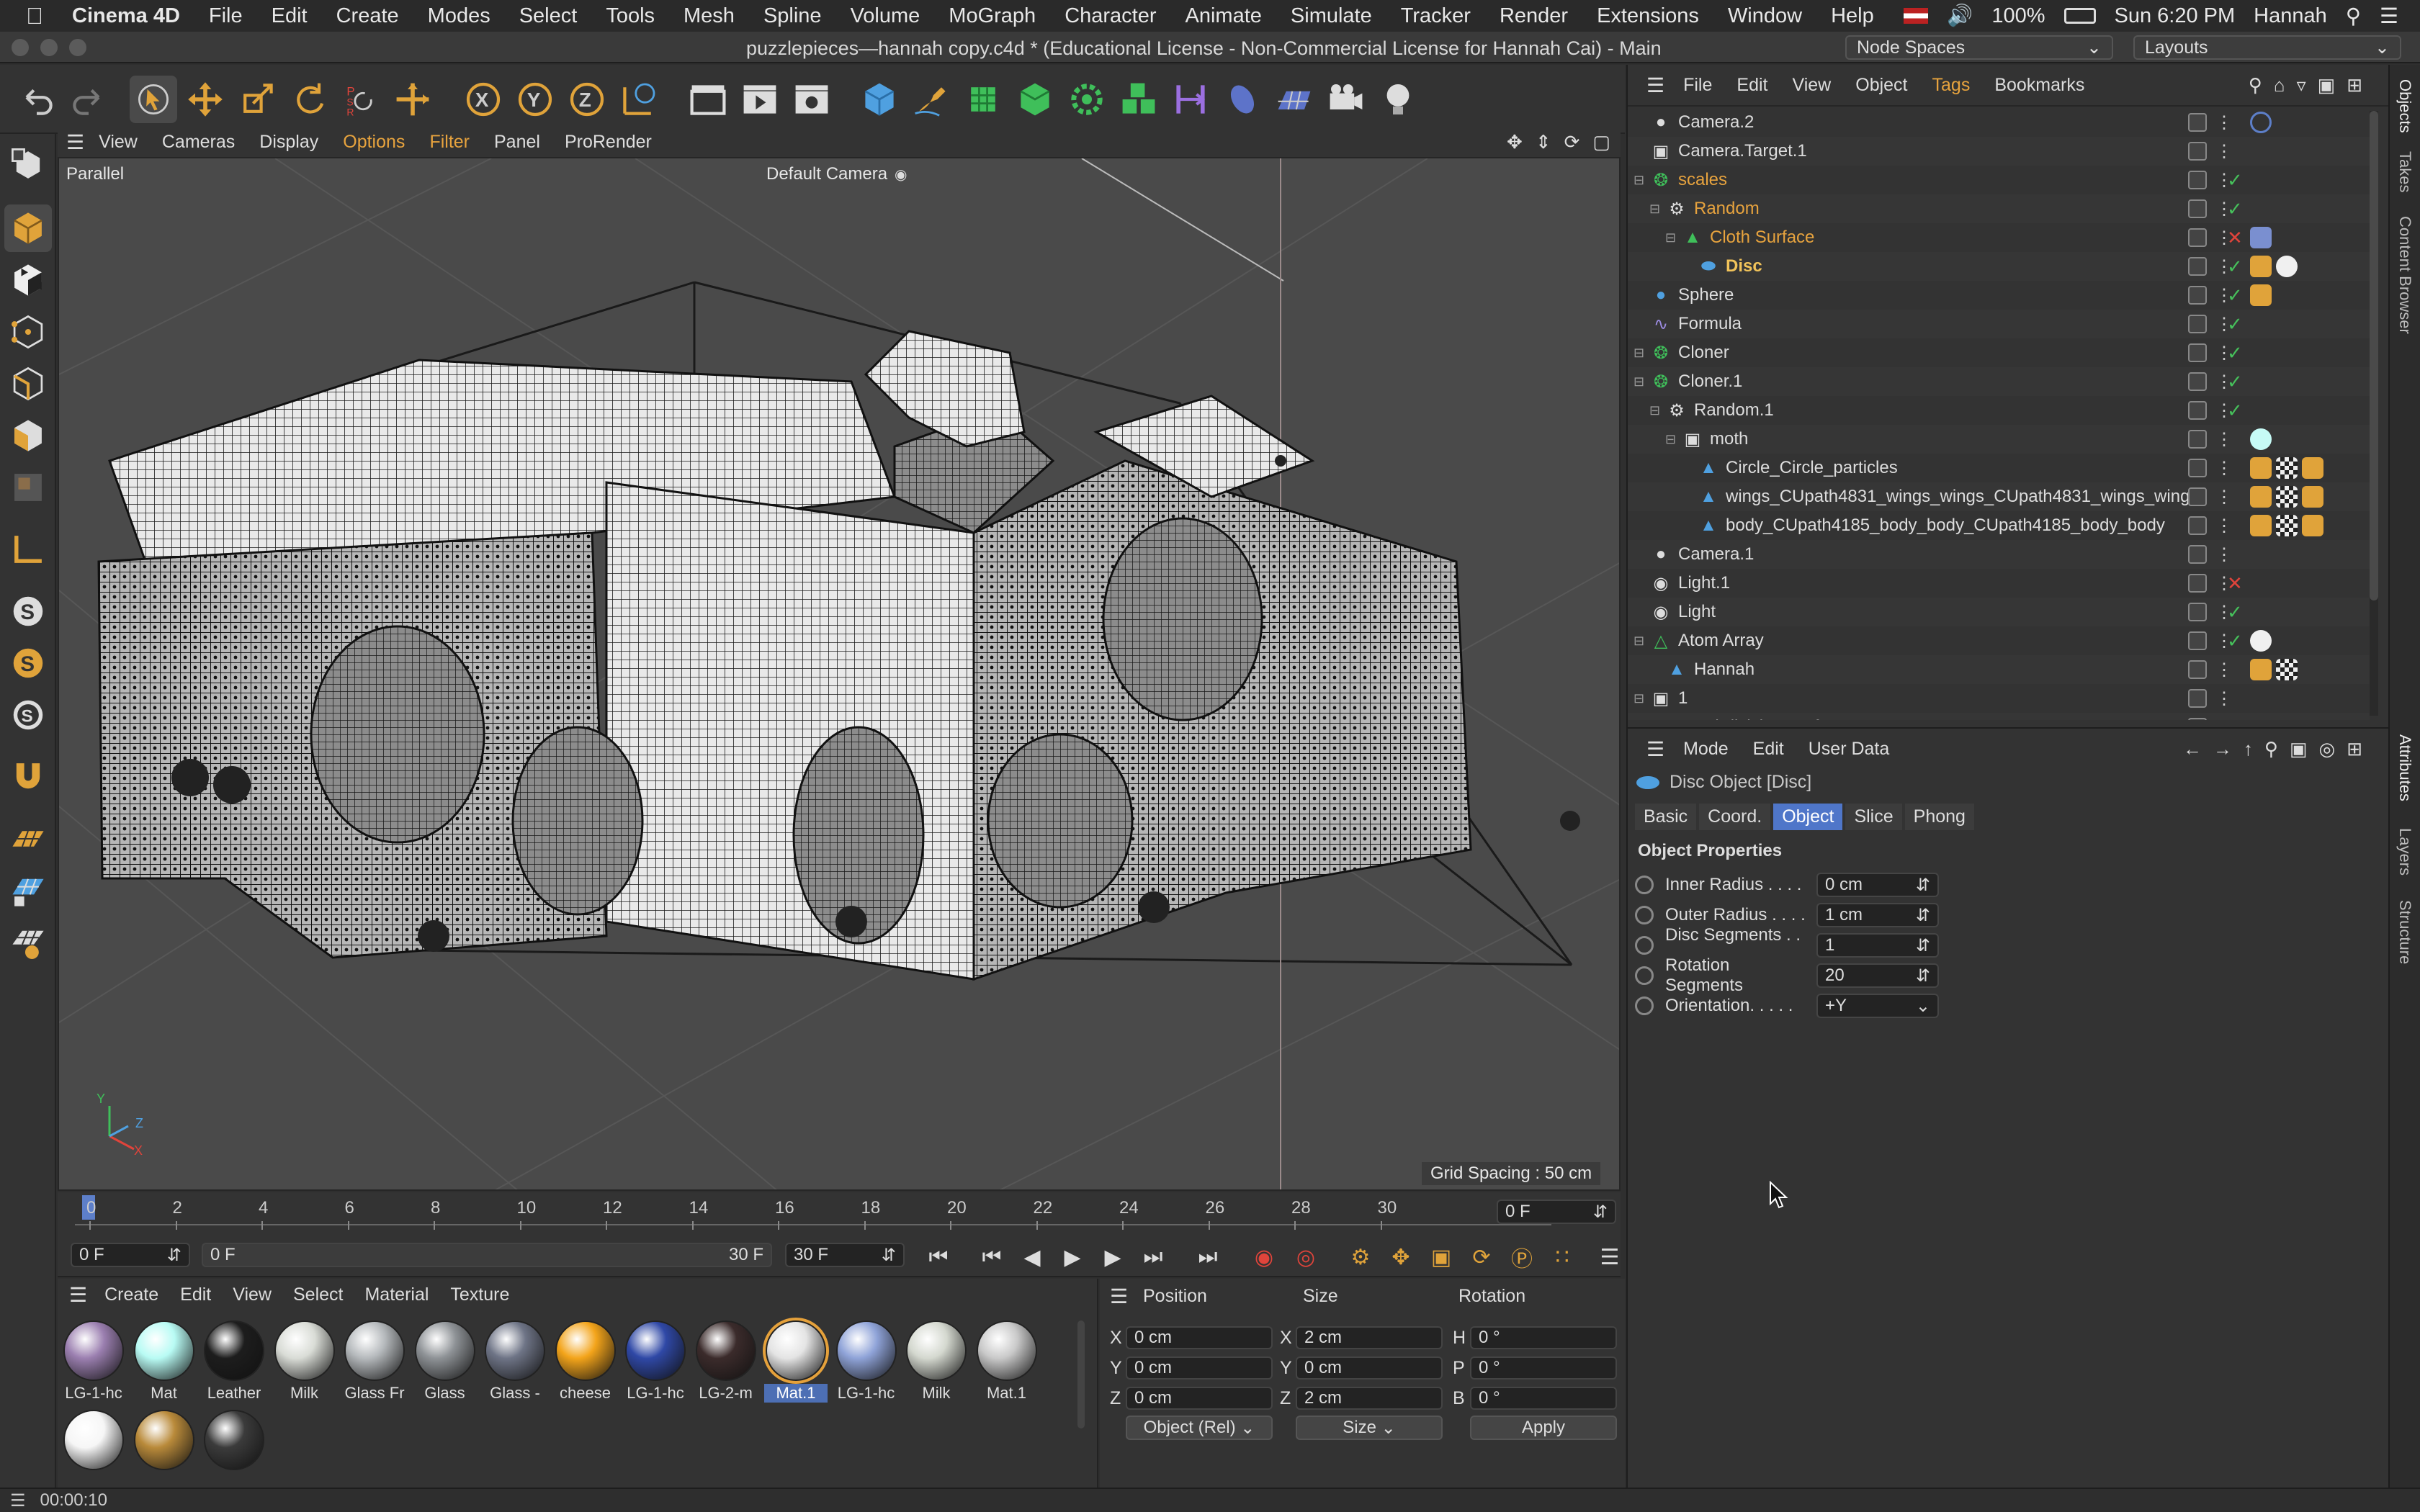 The height and width of the screenshot is (1512, 2420). What do you see at coordinates (20, 47) in the screenshot?
I see `close-window-button` at bounding box center [20, 47].